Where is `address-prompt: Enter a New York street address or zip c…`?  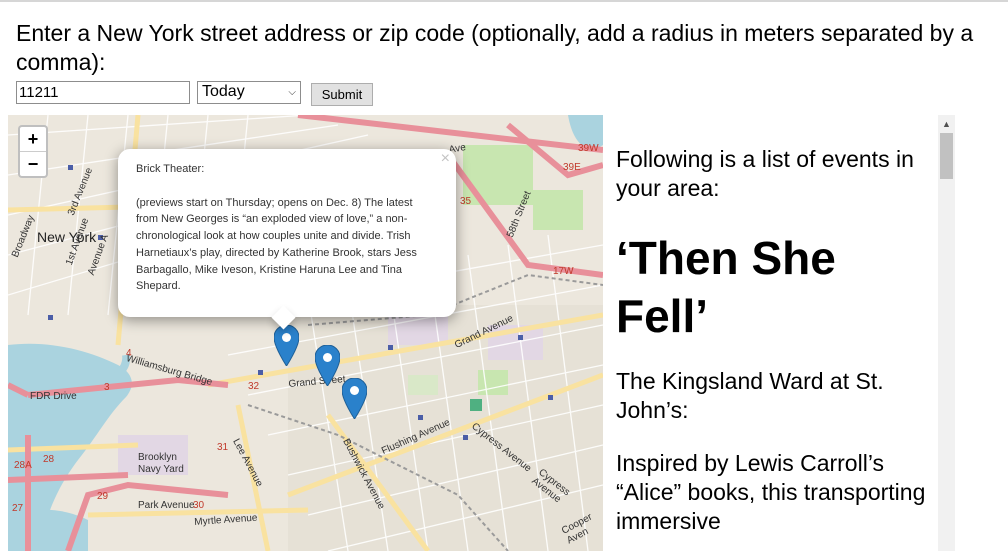
address-prompt: Enter a New York street address or zip c… is located at coordinates (495, 47).